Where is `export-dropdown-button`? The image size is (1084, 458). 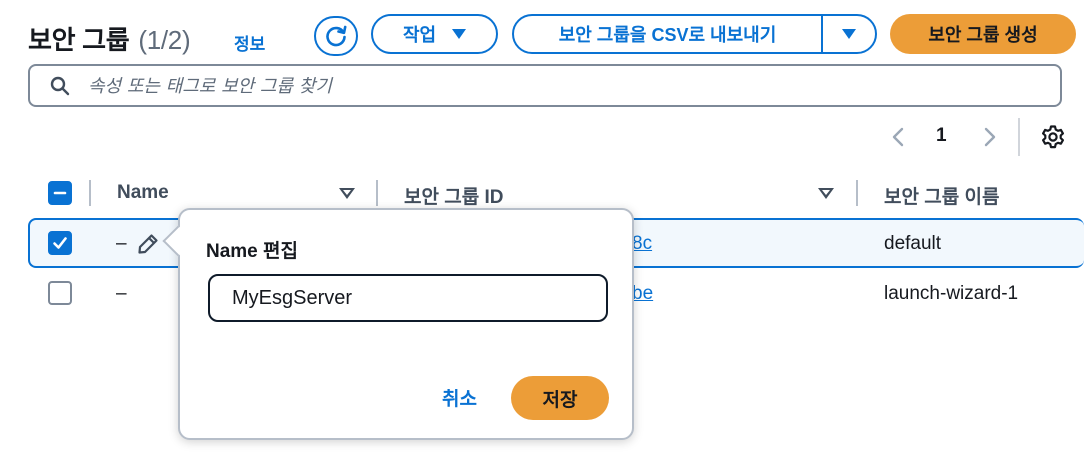
export-dropdown-button is located at coordinates (849, 34).